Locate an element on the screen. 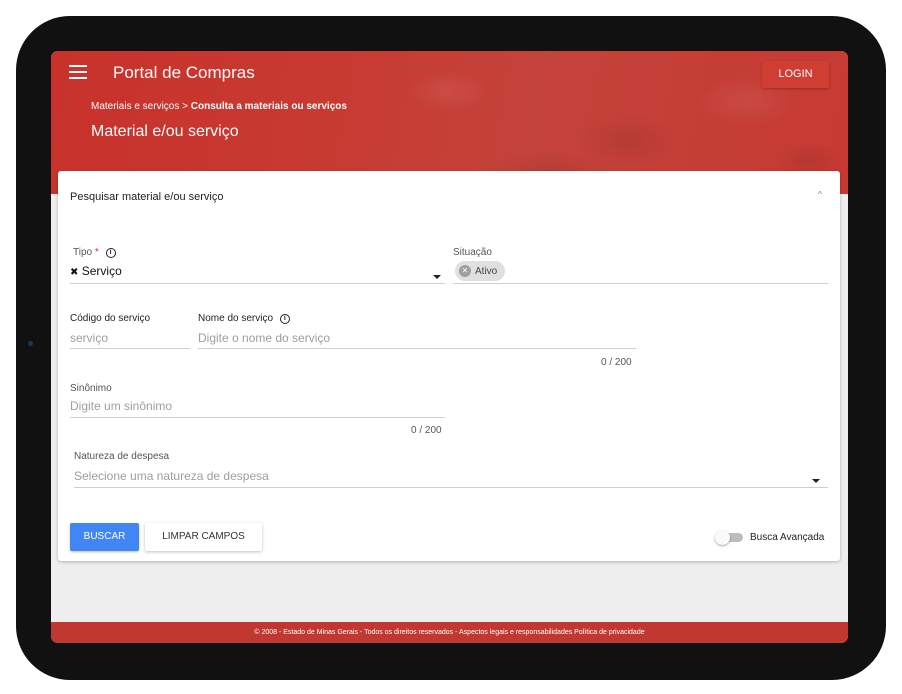 Image resolution: width=902 pixels, height=694 pixels. camera-dot is located at coordinates (30, 343).